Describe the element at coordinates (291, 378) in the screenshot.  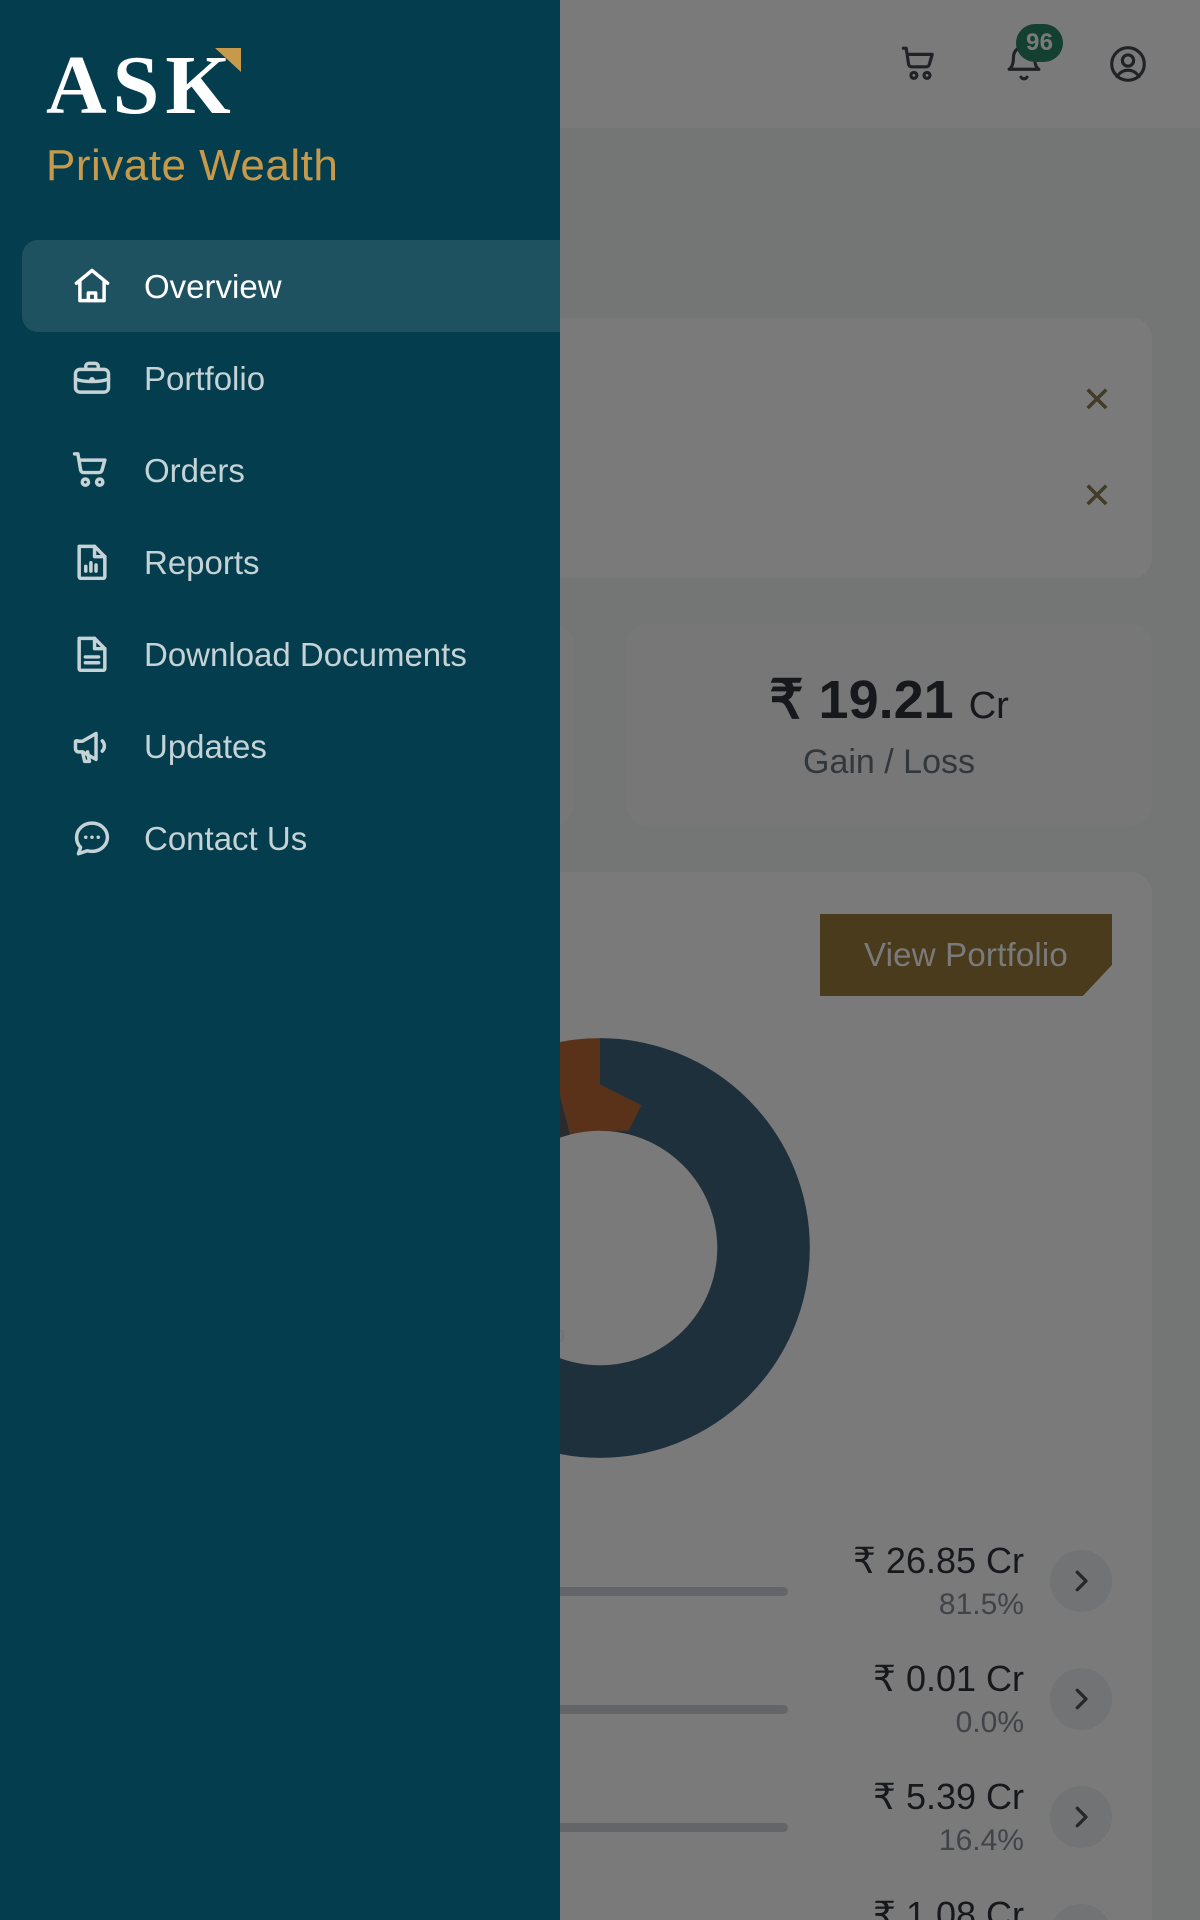
I see `sidebar-item-portfolio: Portfolio` at that location.